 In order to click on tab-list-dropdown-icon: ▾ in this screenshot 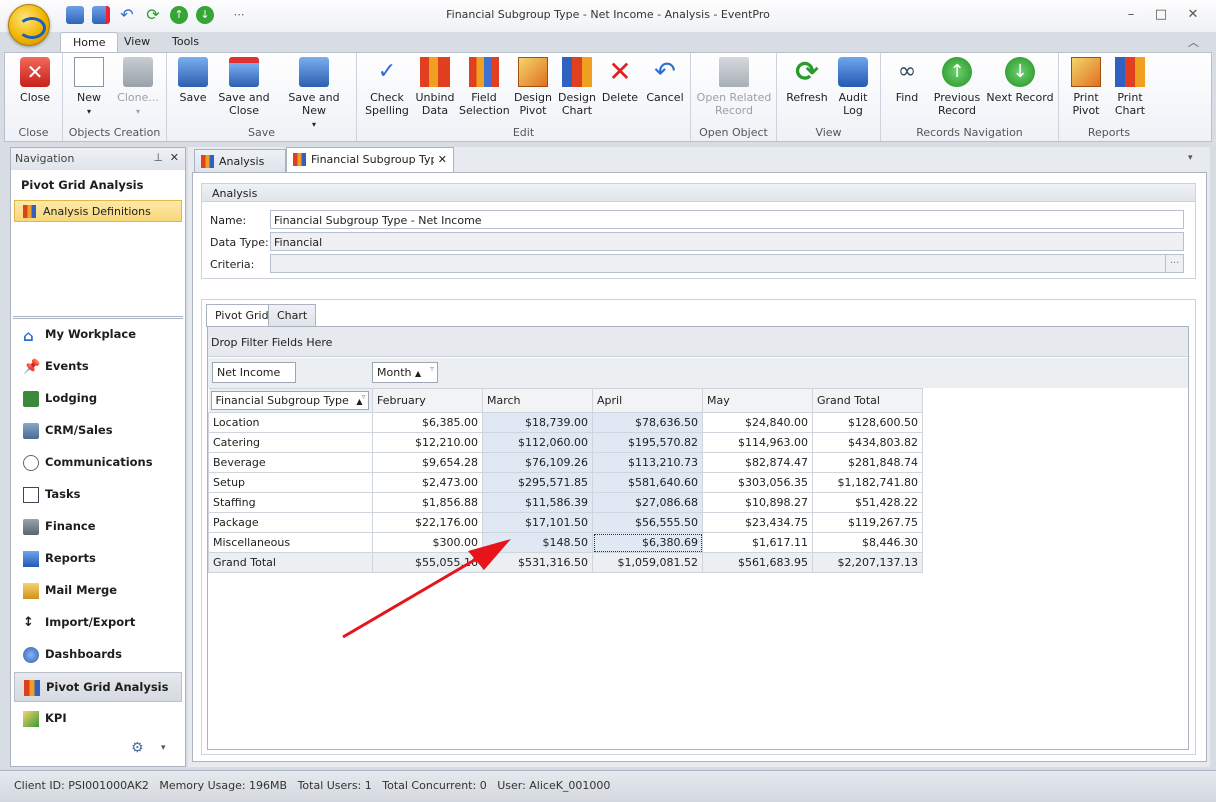, I will do `click(1190, 158)`.